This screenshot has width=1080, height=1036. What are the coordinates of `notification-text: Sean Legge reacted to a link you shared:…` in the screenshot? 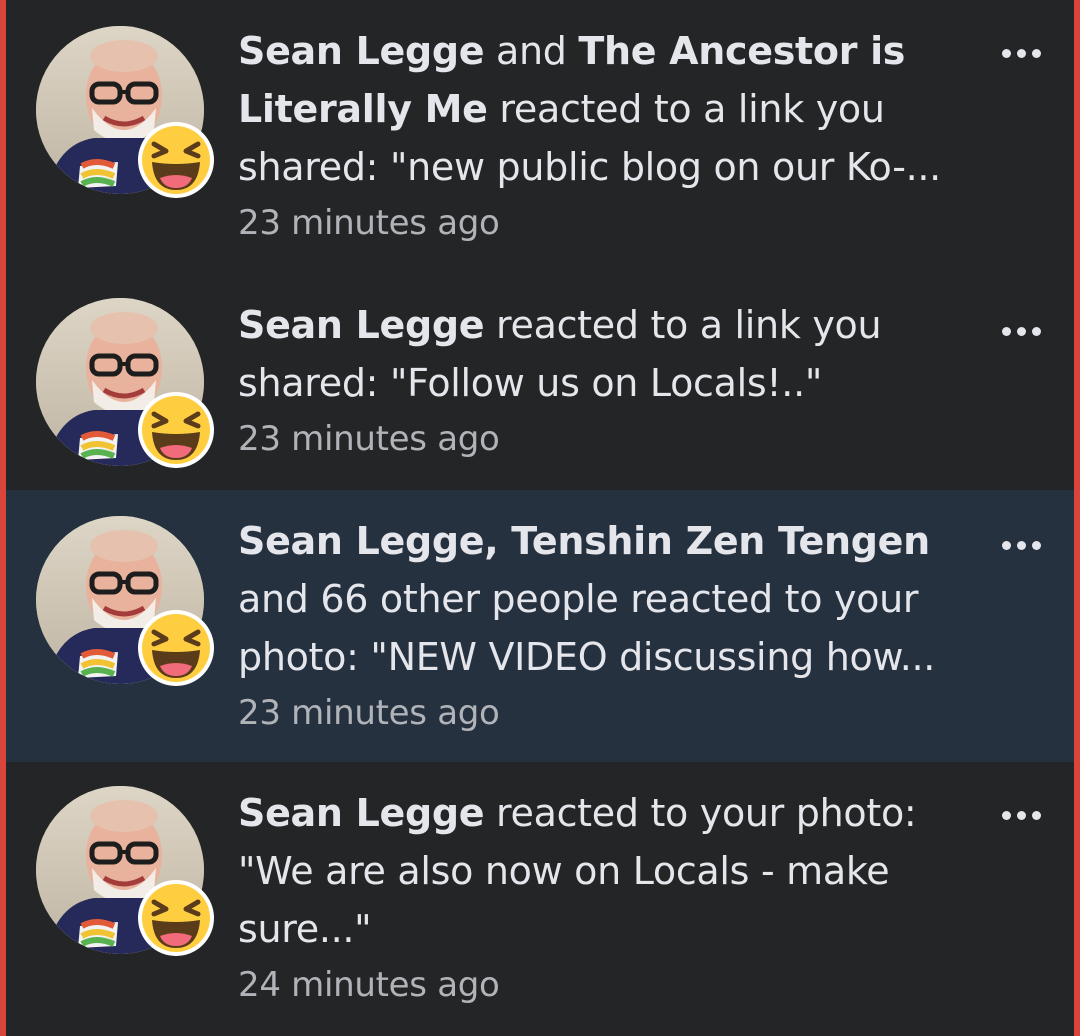 It's located at (603, 381).